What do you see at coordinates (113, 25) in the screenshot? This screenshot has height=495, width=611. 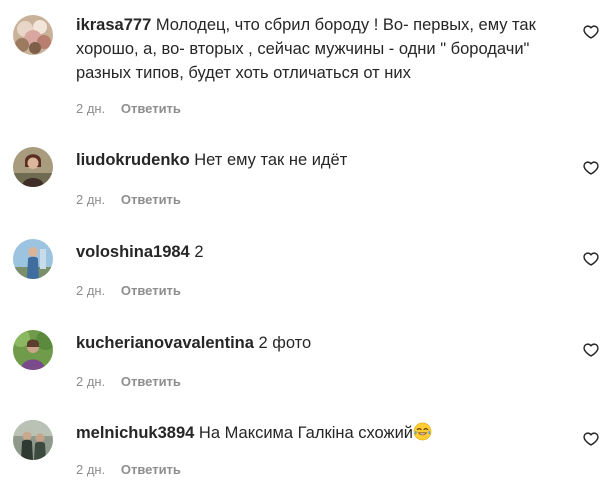 I see `comment-username: ikrasa777` at bounding box center [113, 25].